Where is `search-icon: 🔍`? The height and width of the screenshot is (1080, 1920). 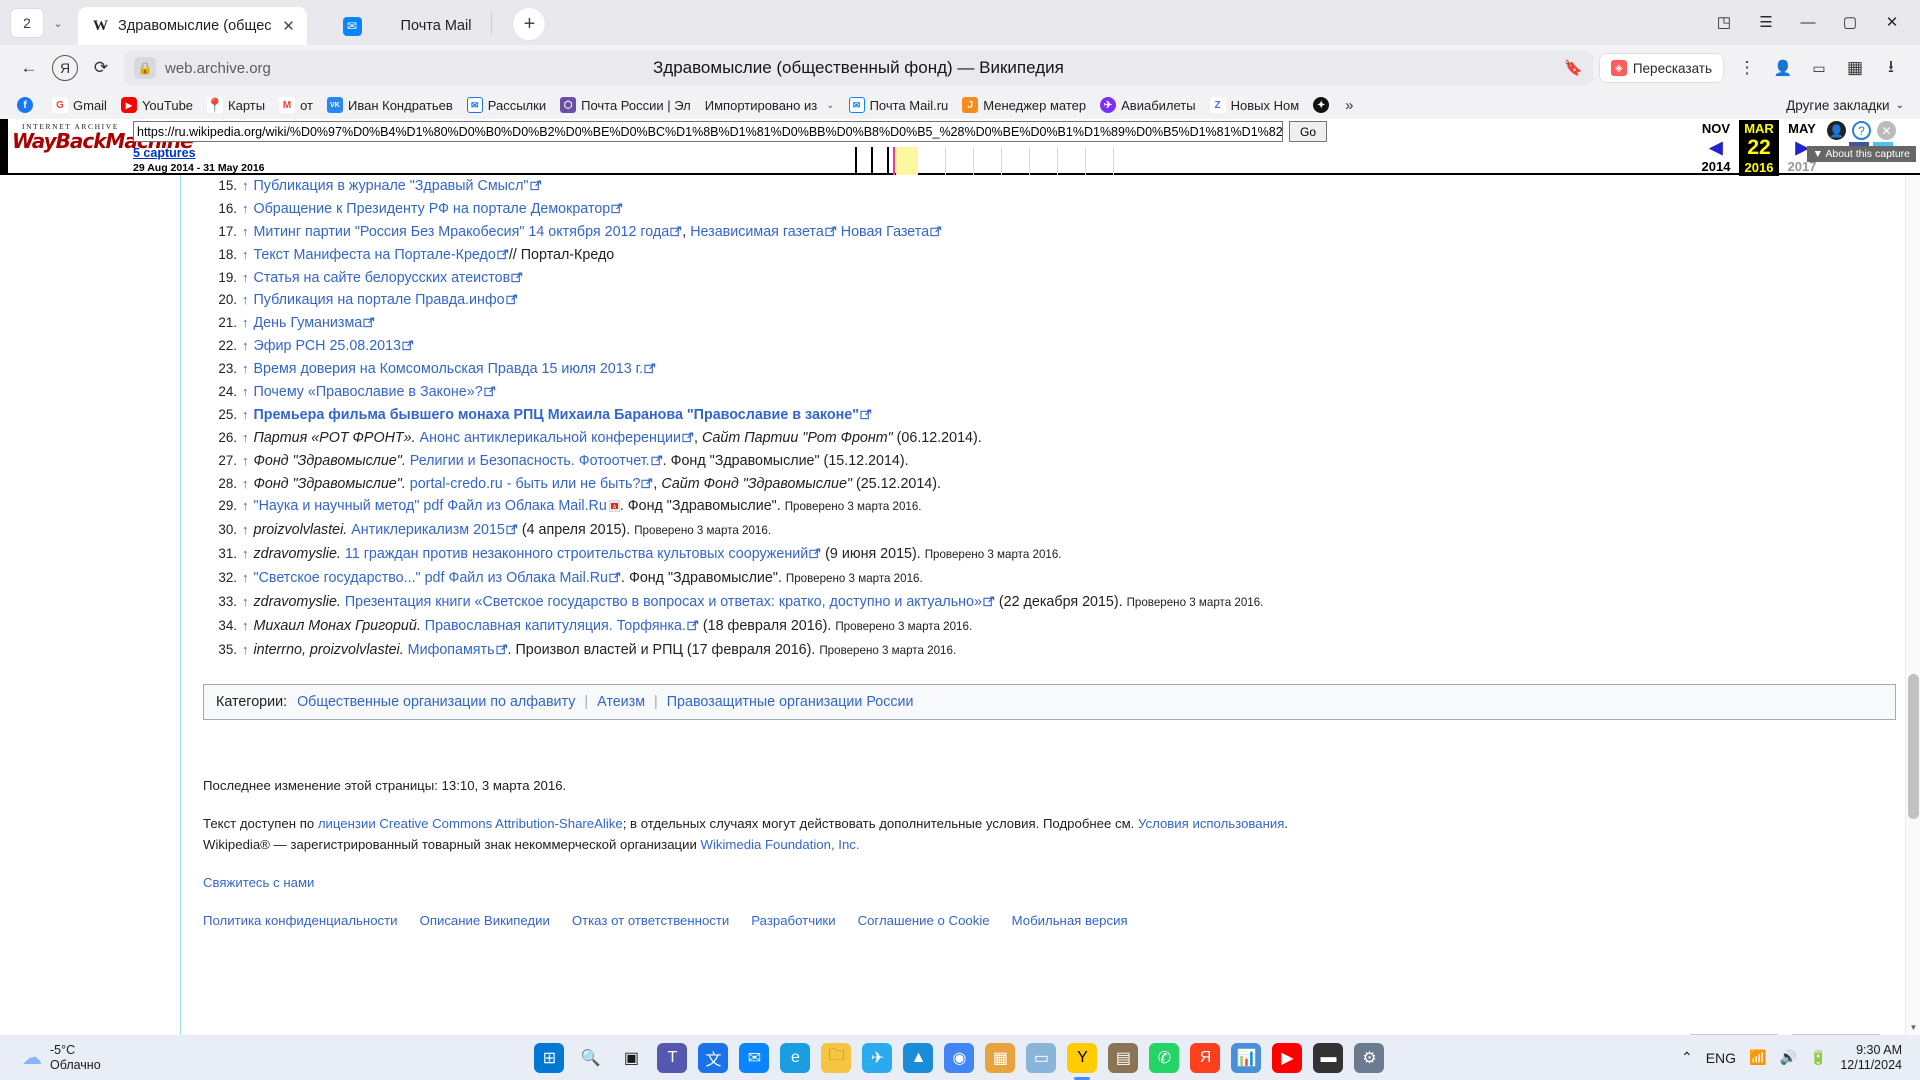
search-icon: 🔍 is located at coordinates (590, 1058).